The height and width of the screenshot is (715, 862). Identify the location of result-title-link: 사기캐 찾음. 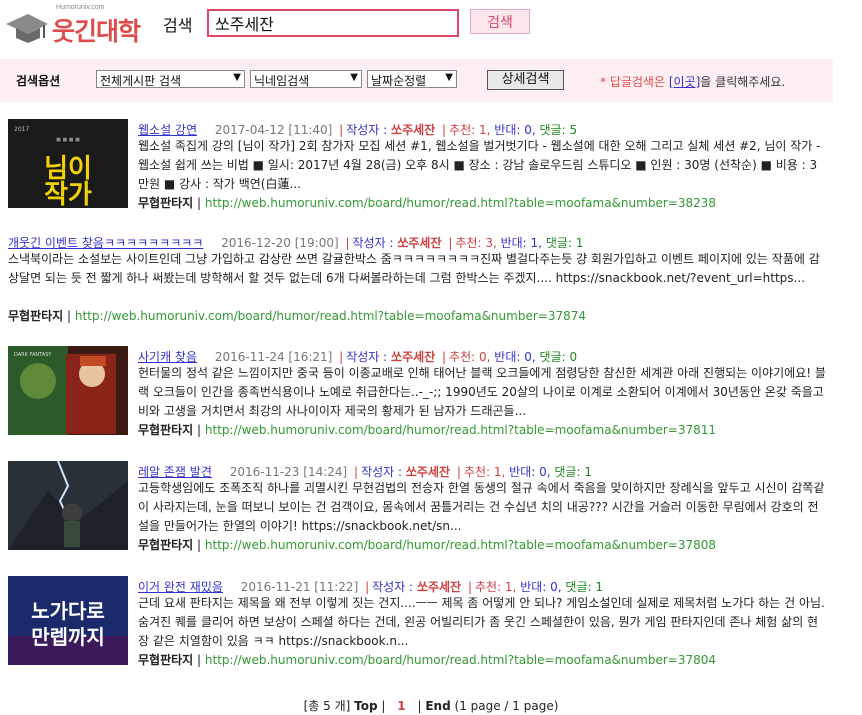
(167, 357).